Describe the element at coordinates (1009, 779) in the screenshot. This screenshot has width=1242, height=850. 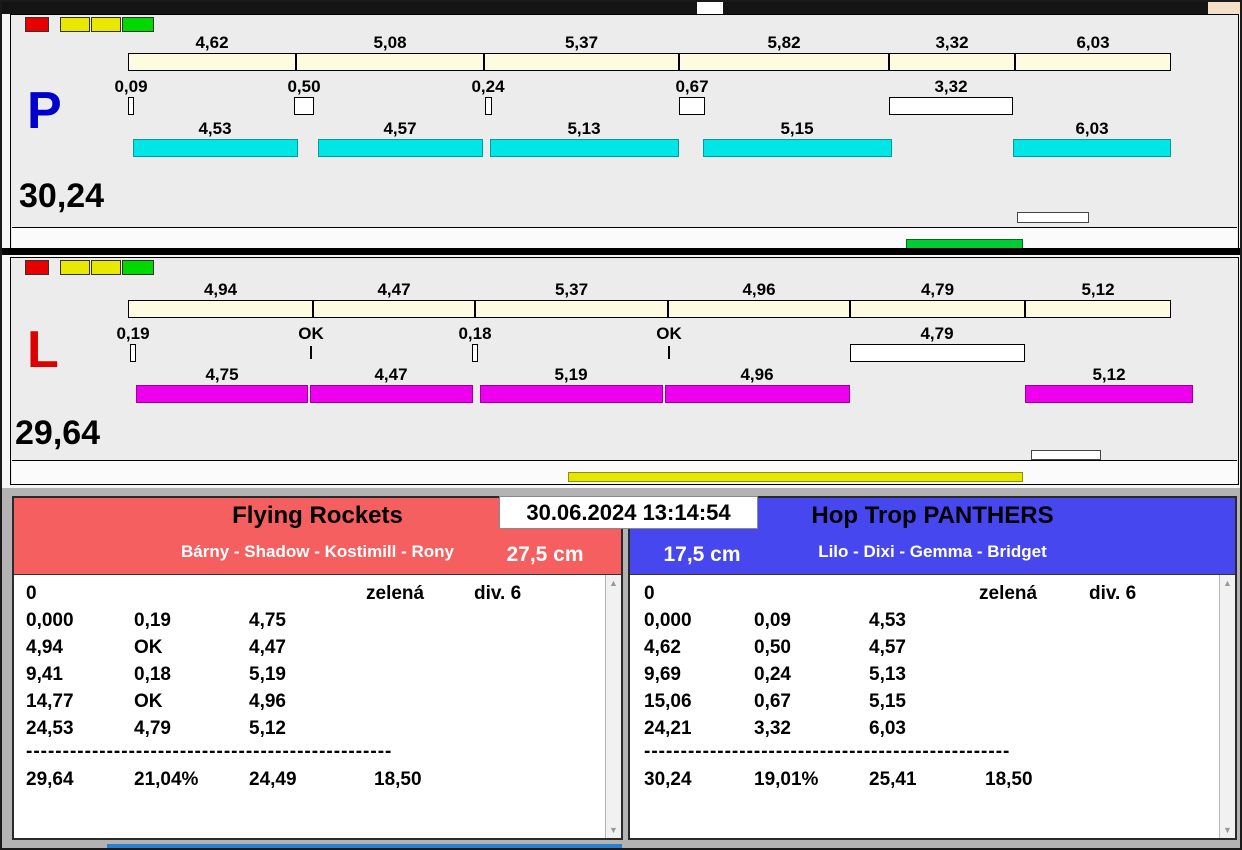
I see `total-reference: 18,50` at that location.